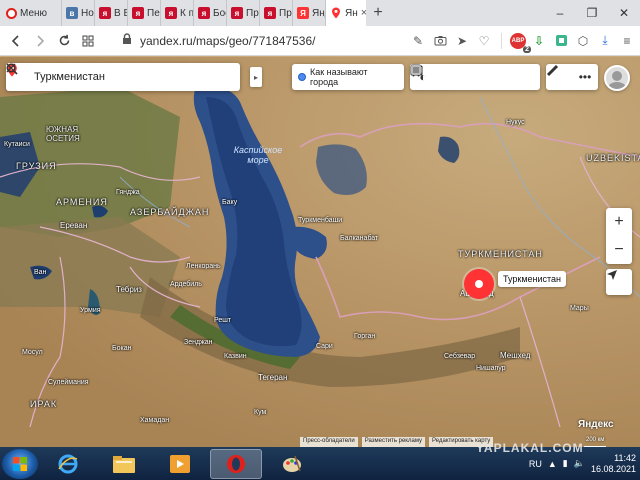  What do you see at coordinates (393, 442) in the screenshot?
I see `footer-link-advertise: Разместить рекламу` at bounding box center [393, 442].